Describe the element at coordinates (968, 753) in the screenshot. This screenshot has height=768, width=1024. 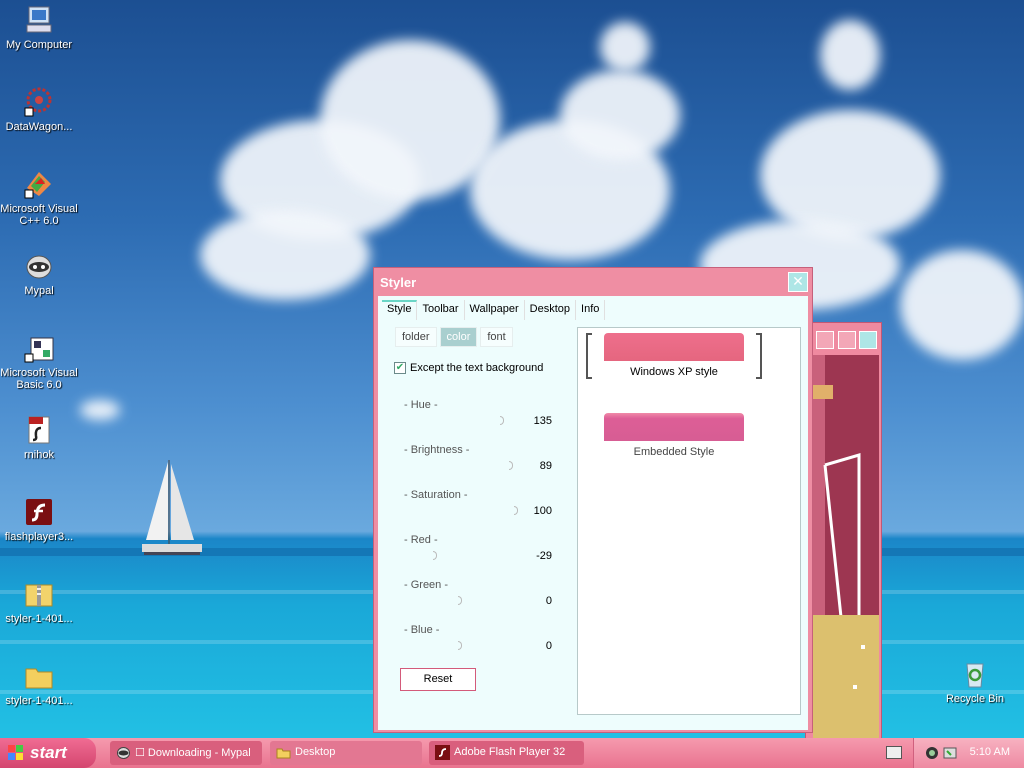
I see `system-tray: 5:10 AM` at that location.